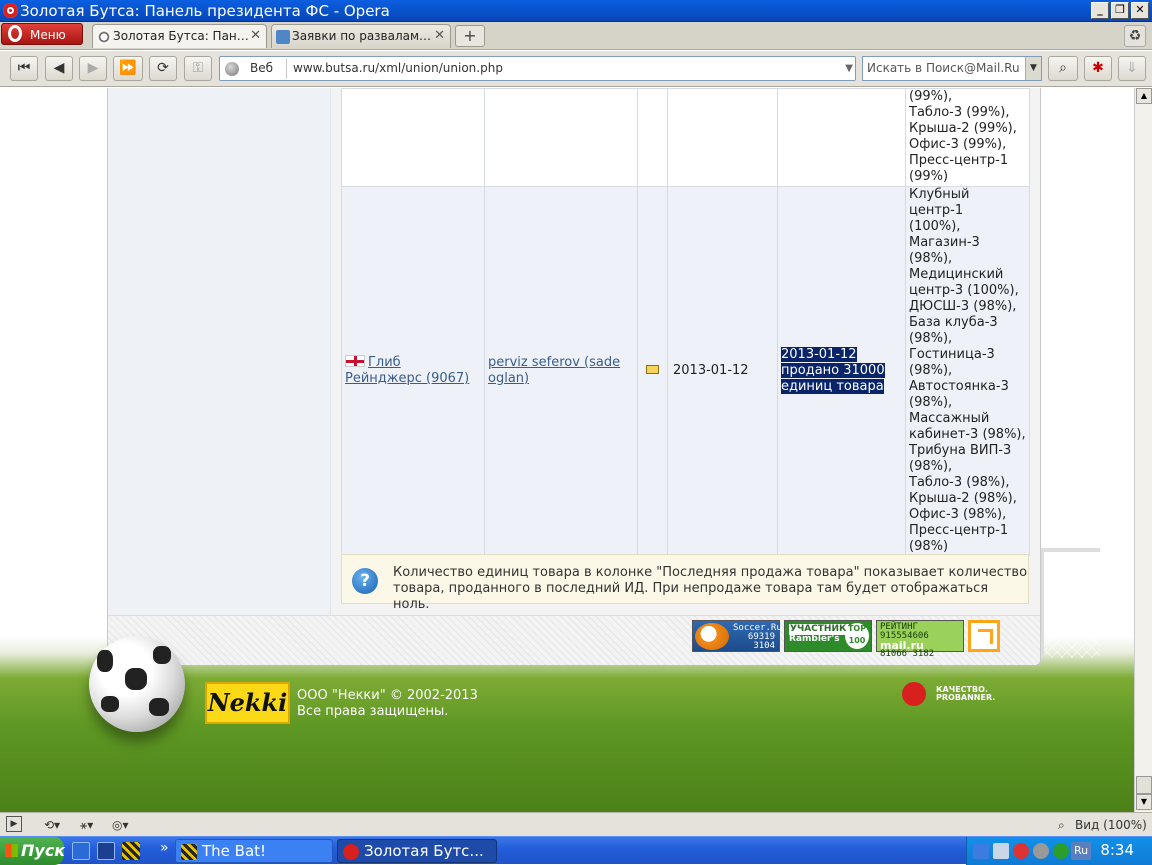 The width and height of the screenshot is (1152, 865). What do you see at coordinates (283, 37) in the screenshot?
I see `checkmark-favicon-icon` at bounding box center [283, 37].